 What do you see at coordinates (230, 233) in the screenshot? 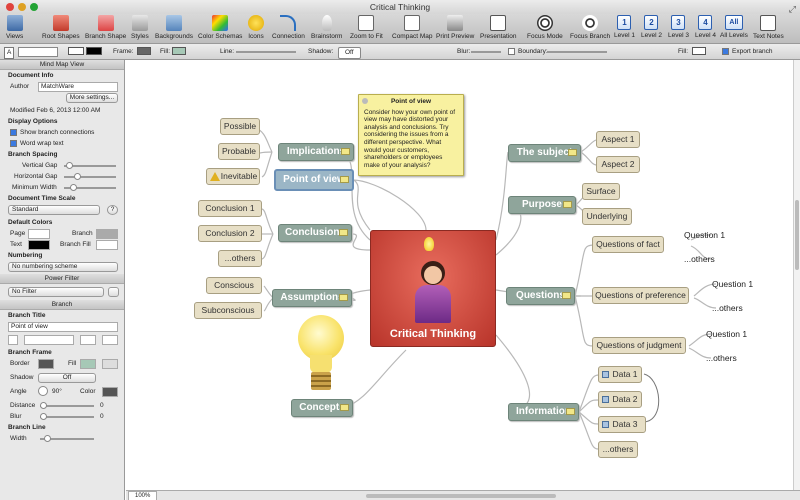
I see `topic-conclusion-2: Conclusion 2` at bounding box center [230, 233].